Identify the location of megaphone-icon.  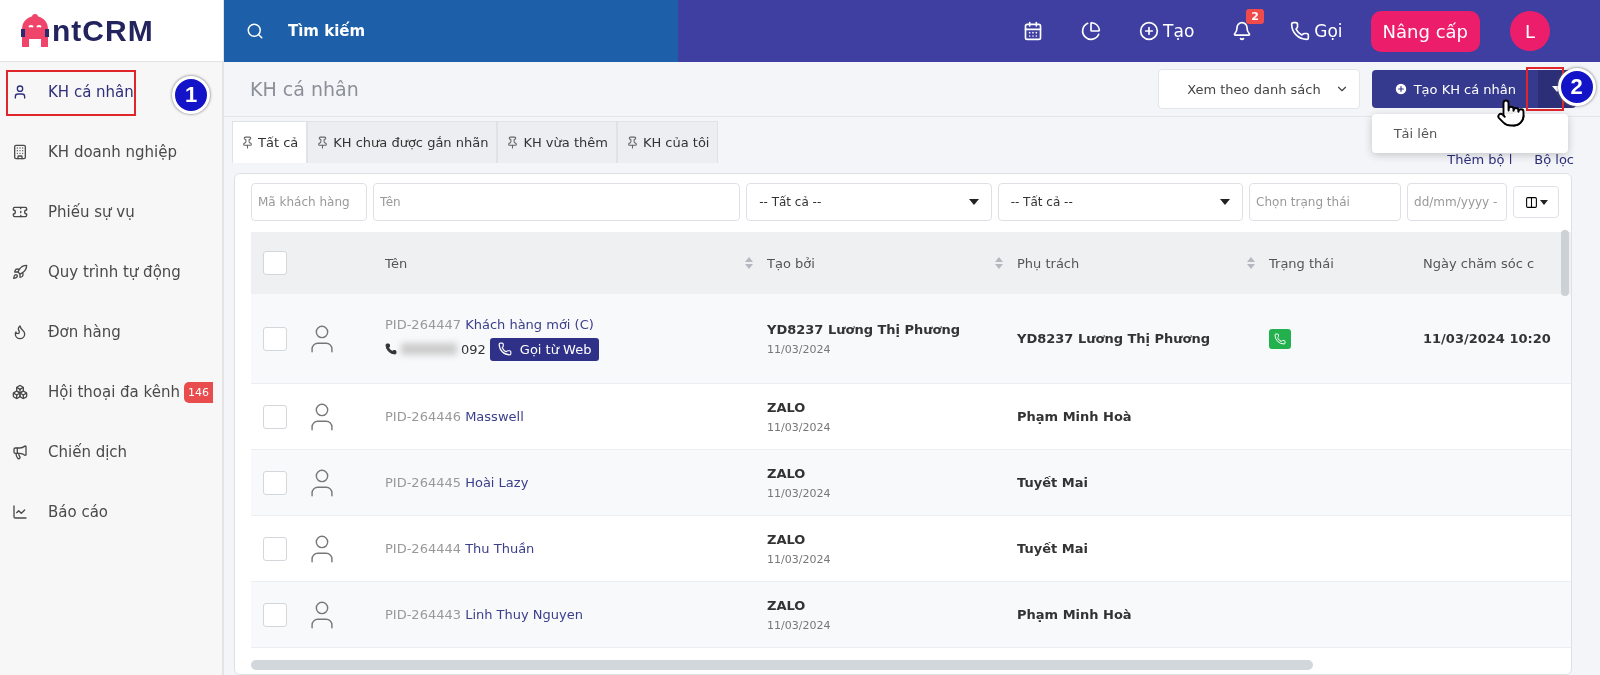
(20, 452).